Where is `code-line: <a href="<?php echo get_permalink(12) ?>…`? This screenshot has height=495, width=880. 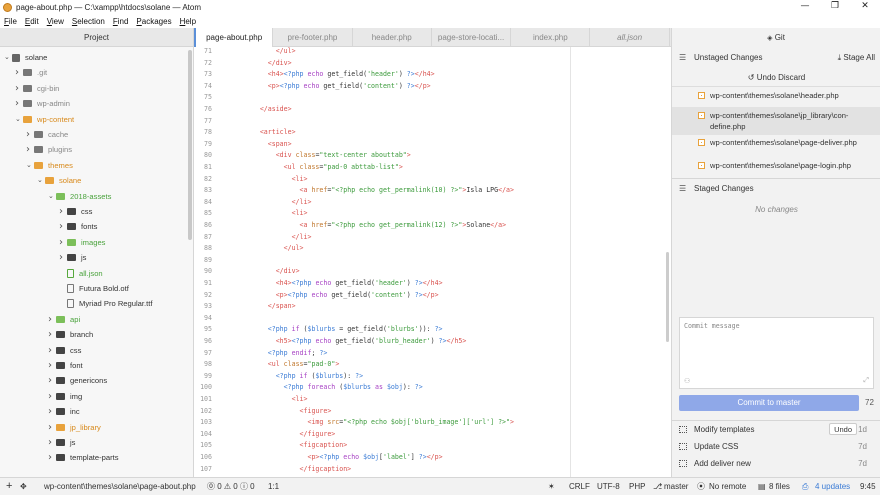 code-line: <a href="<?php echo get_permalink(12) ?>… is located at coordinates (371, 226).